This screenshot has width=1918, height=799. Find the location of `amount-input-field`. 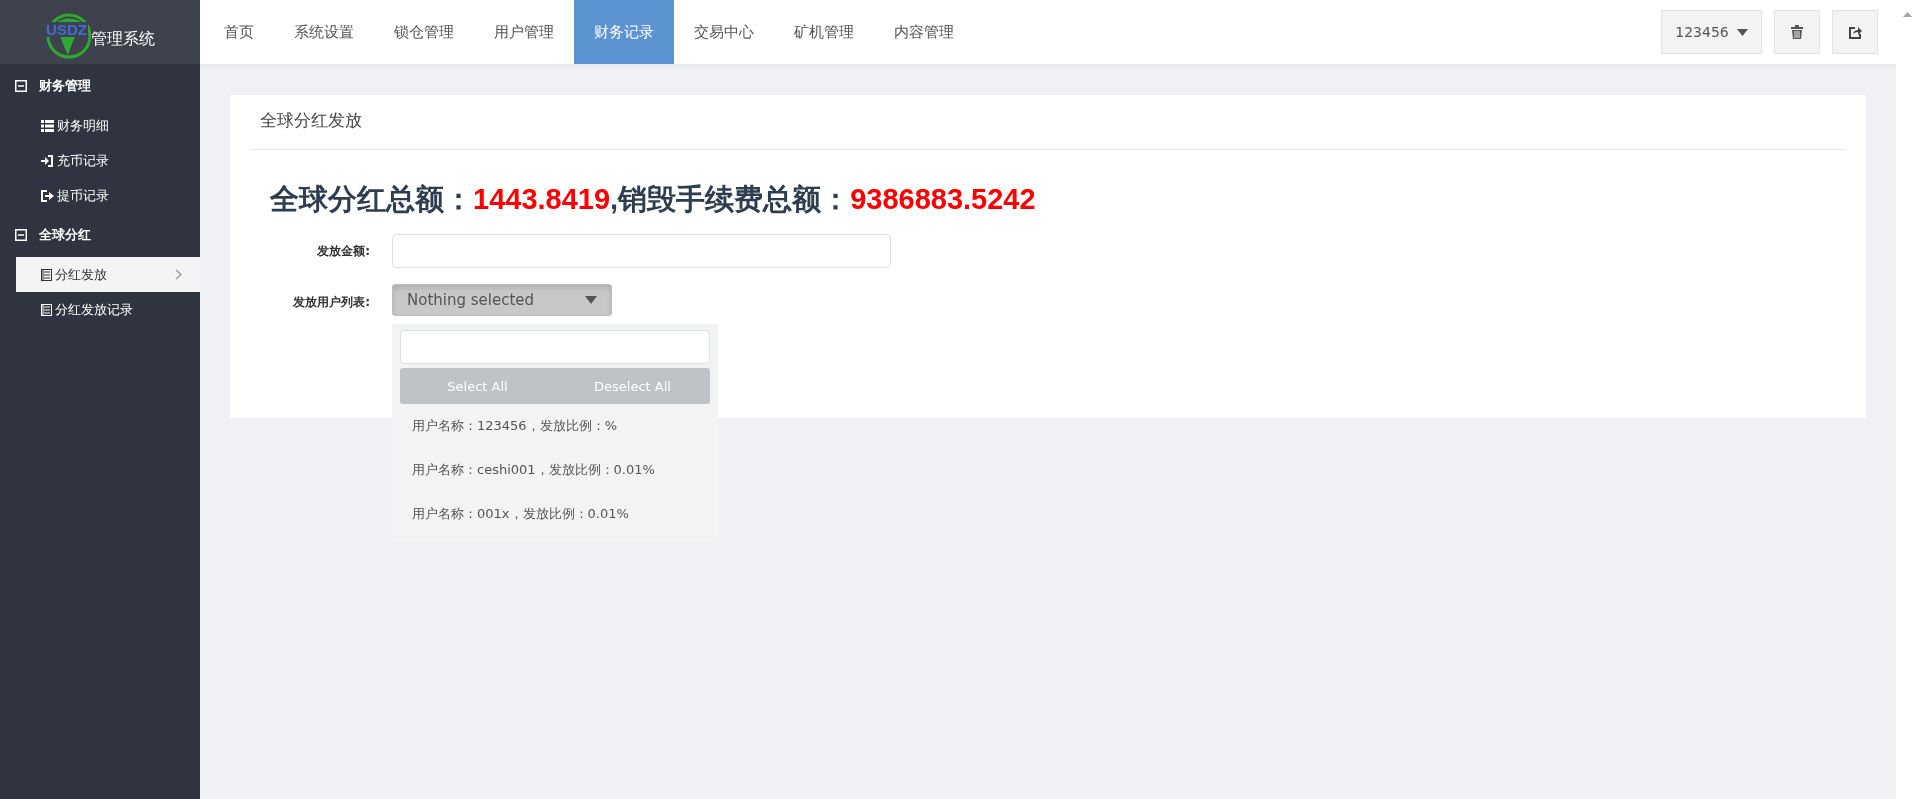

amount-input-field is located at coordinates (641, 251).